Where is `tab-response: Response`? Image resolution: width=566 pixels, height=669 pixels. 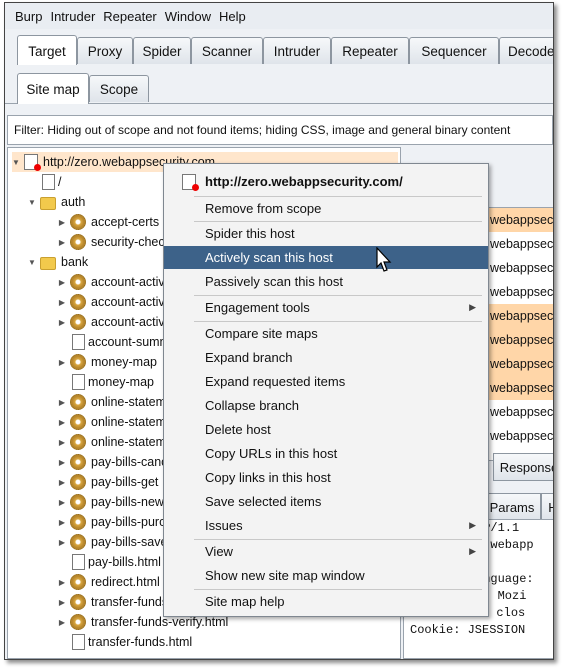
tab-response: Response is located at coordinates (523, 467).